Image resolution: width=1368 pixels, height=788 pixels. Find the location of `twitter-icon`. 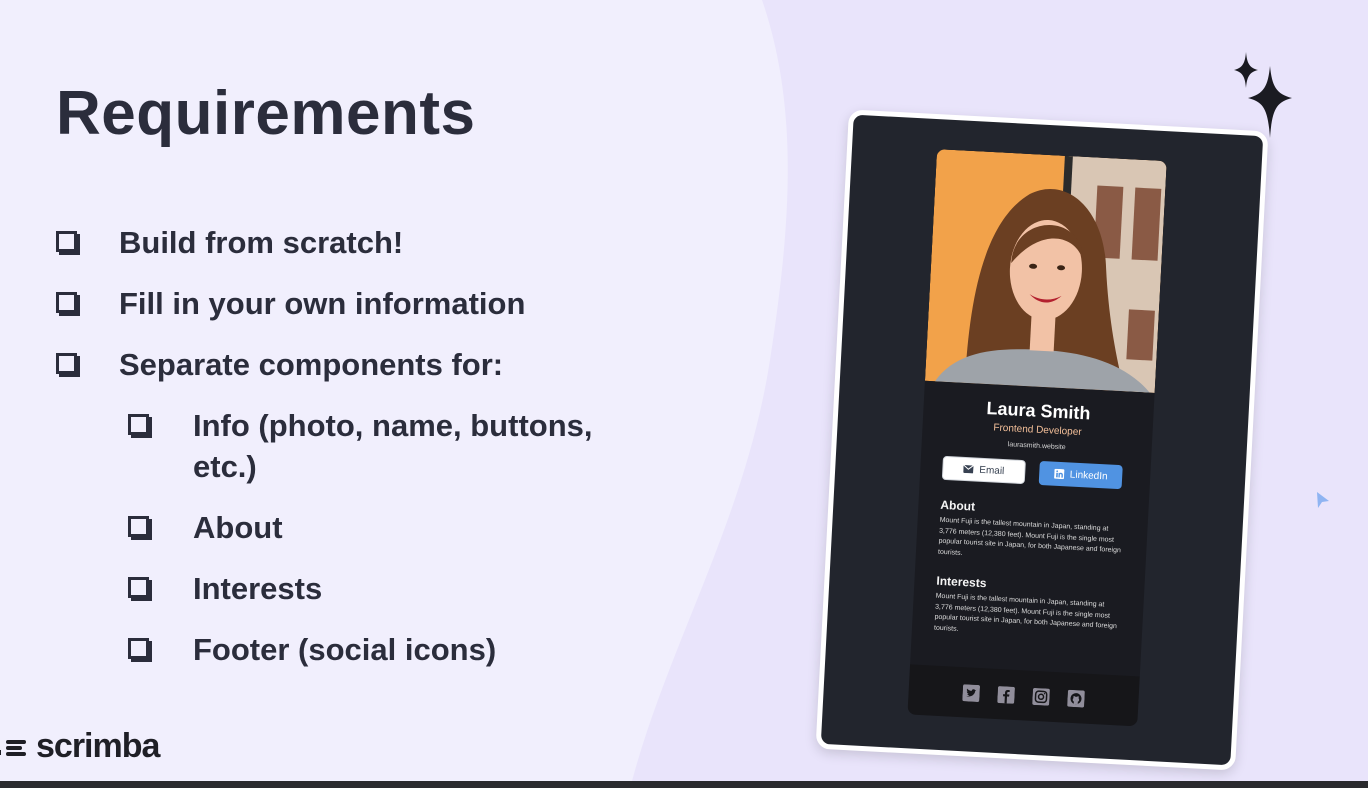

twitter-icon is located at coordinates (971, 692).